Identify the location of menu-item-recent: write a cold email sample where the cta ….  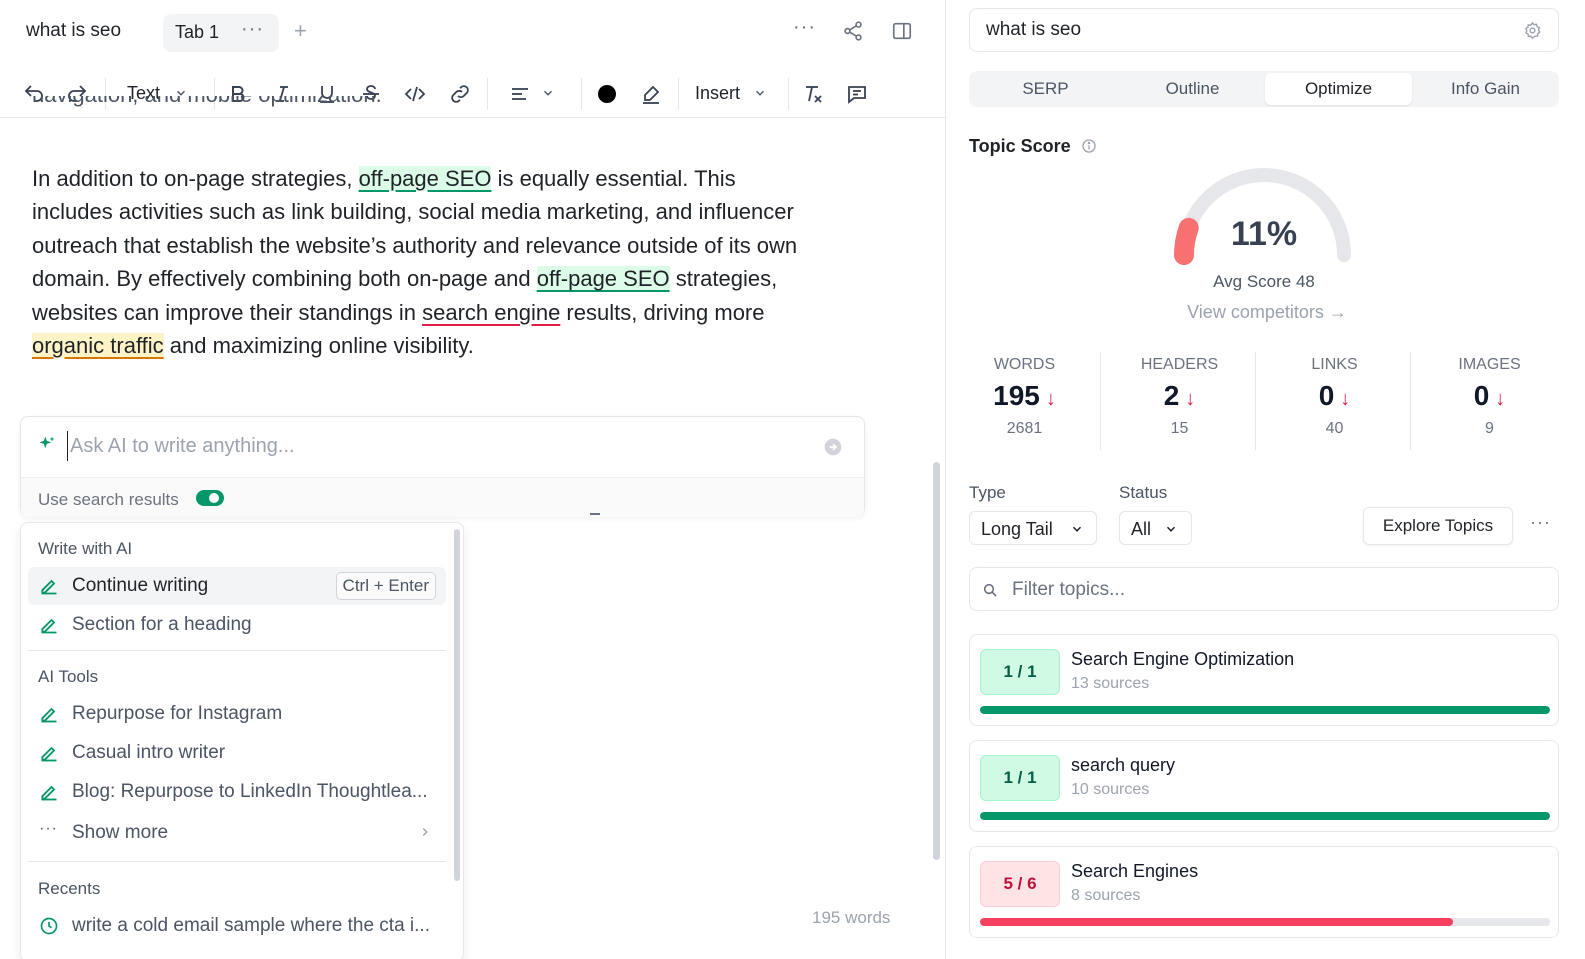
(237, 926).